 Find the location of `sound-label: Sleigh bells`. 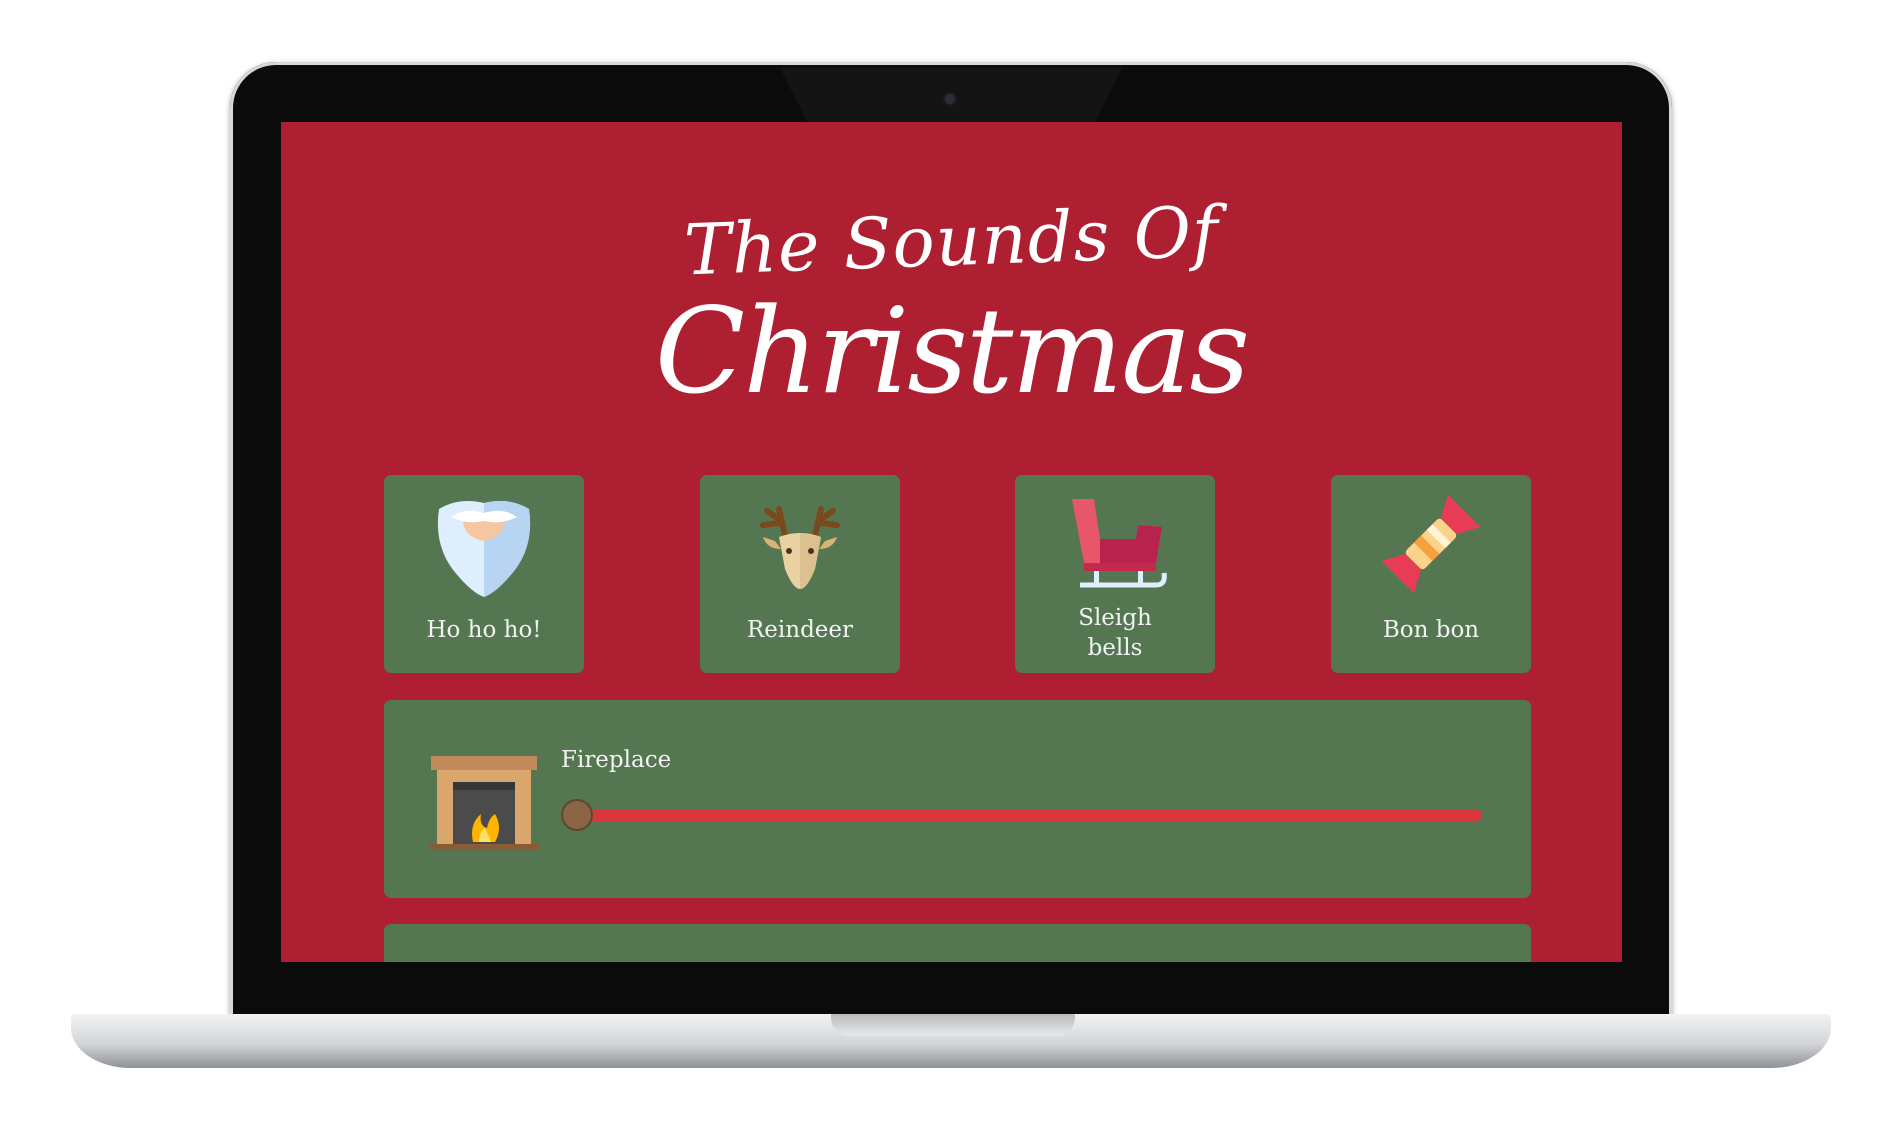

sound-label: Sleigh bells is located at coordinates (1115, 633).